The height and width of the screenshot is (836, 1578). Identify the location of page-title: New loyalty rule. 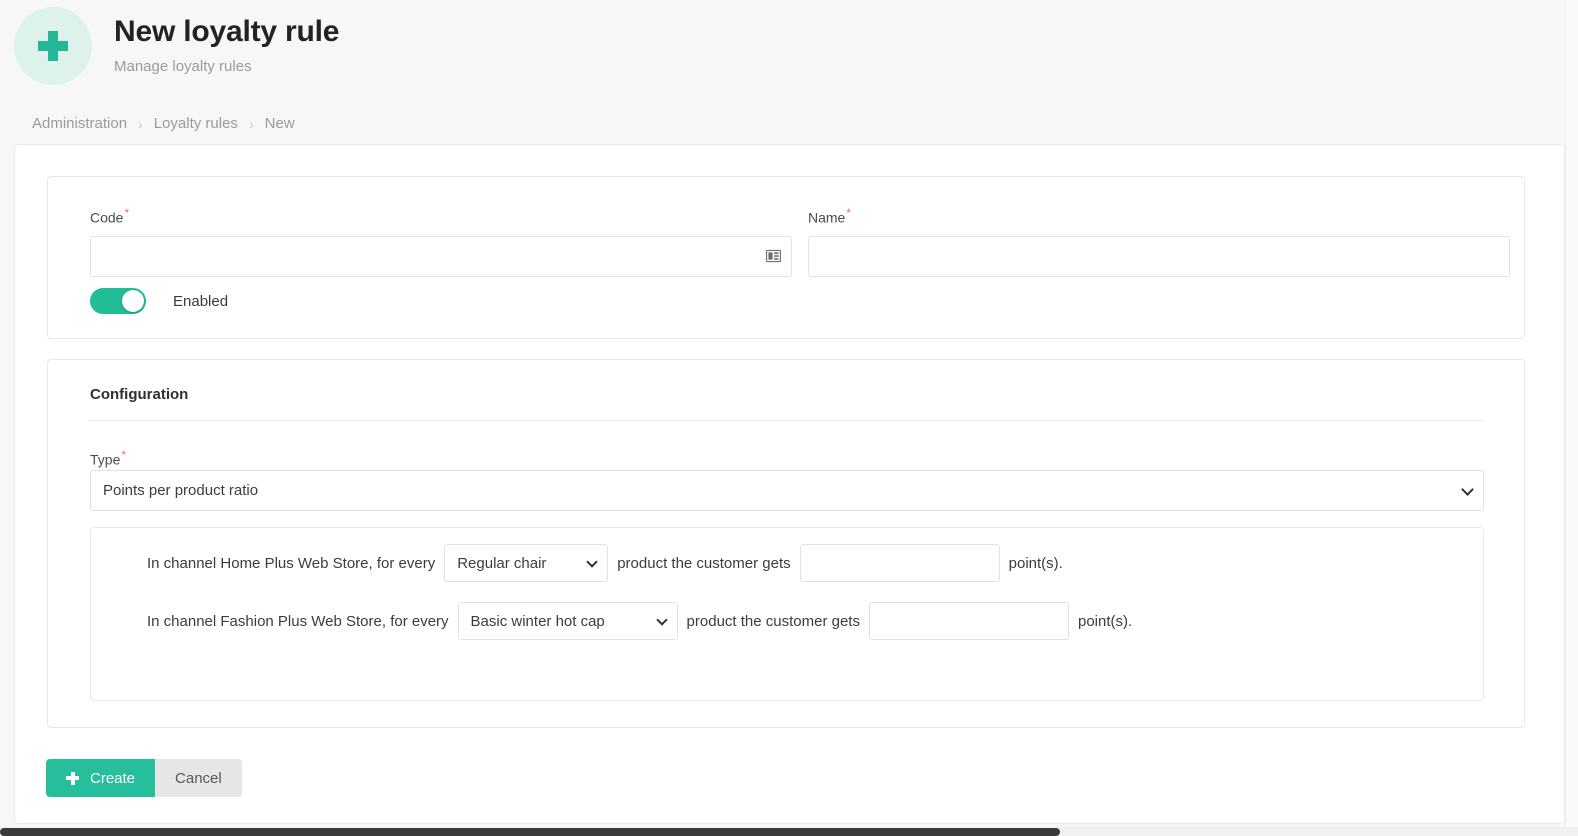
(227, 31).